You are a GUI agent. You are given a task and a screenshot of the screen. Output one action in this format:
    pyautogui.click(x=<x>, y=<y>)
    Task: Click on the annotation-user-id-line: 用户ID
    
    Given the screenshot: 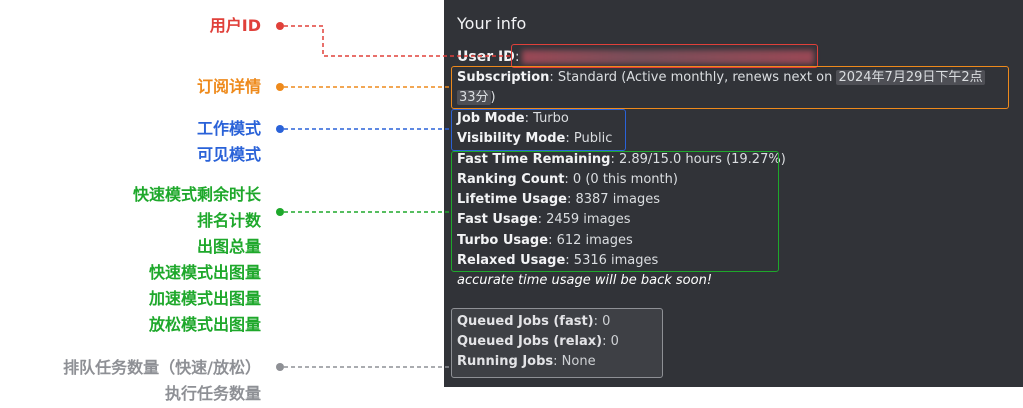 What is the action you would take?
    pyautogui.click(x=235, y=25)
    